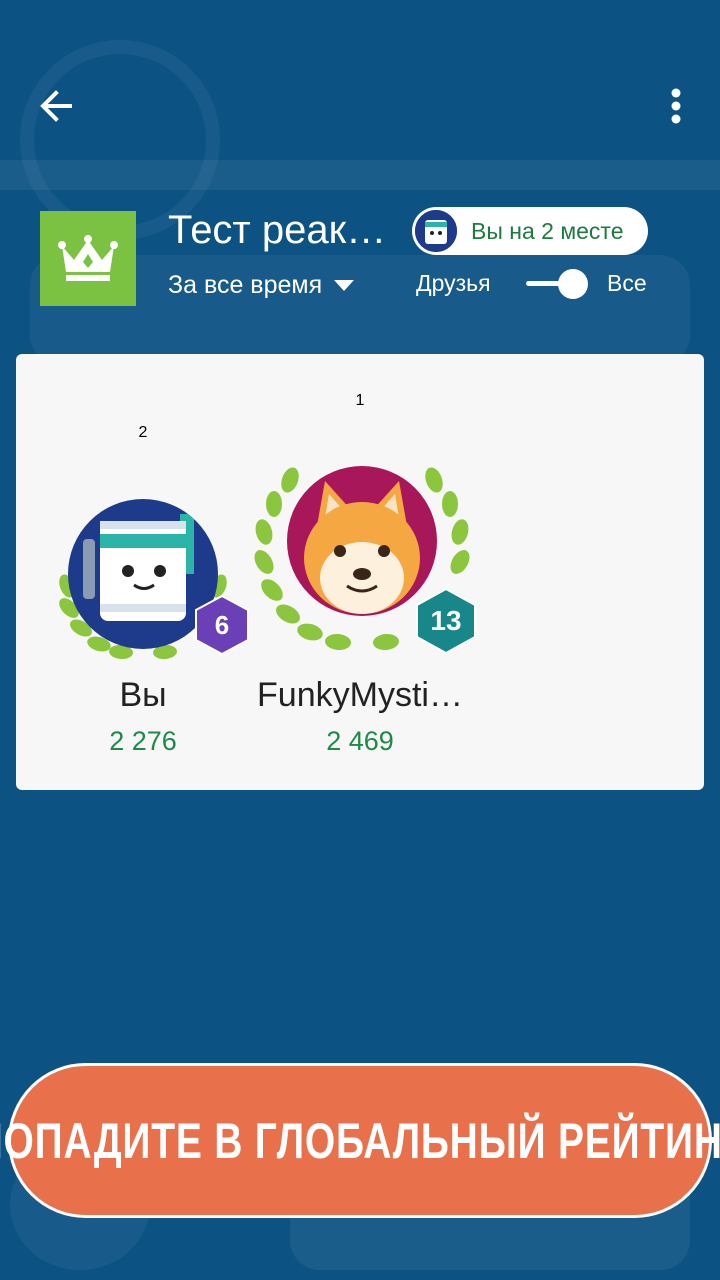  I want to click on overflow-menu-button, so click(676, 106).